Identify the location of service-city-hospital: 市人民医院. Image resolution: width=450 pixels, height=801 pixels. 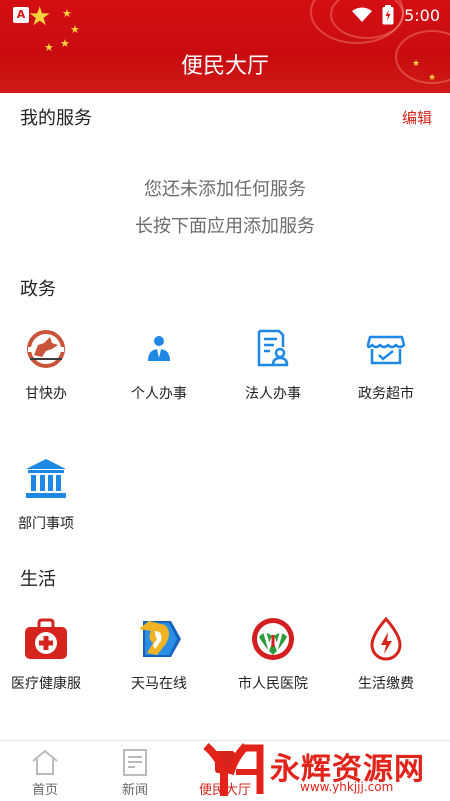
(273, 654).